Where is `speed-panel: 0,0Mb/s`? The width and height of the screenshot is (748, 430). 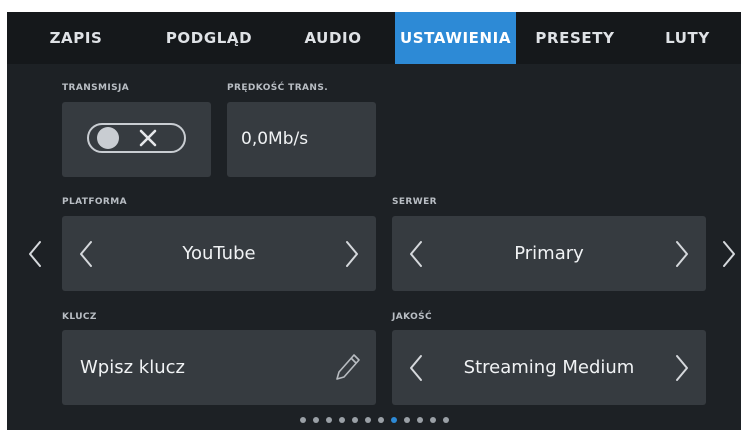 speed-panel: 0,0Mb/s is located at coordinates (301, 139).